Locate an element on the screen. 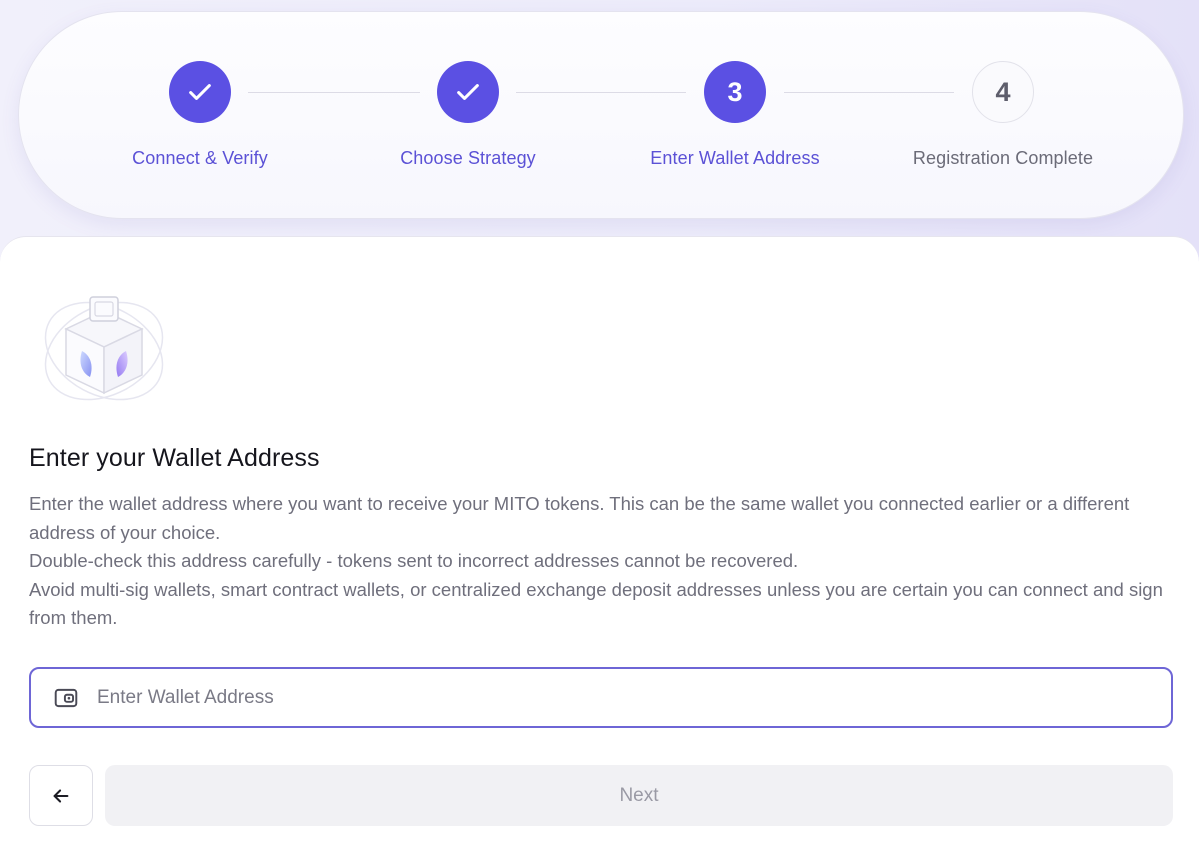  wallet-icon is located at coordinates (66, 697).